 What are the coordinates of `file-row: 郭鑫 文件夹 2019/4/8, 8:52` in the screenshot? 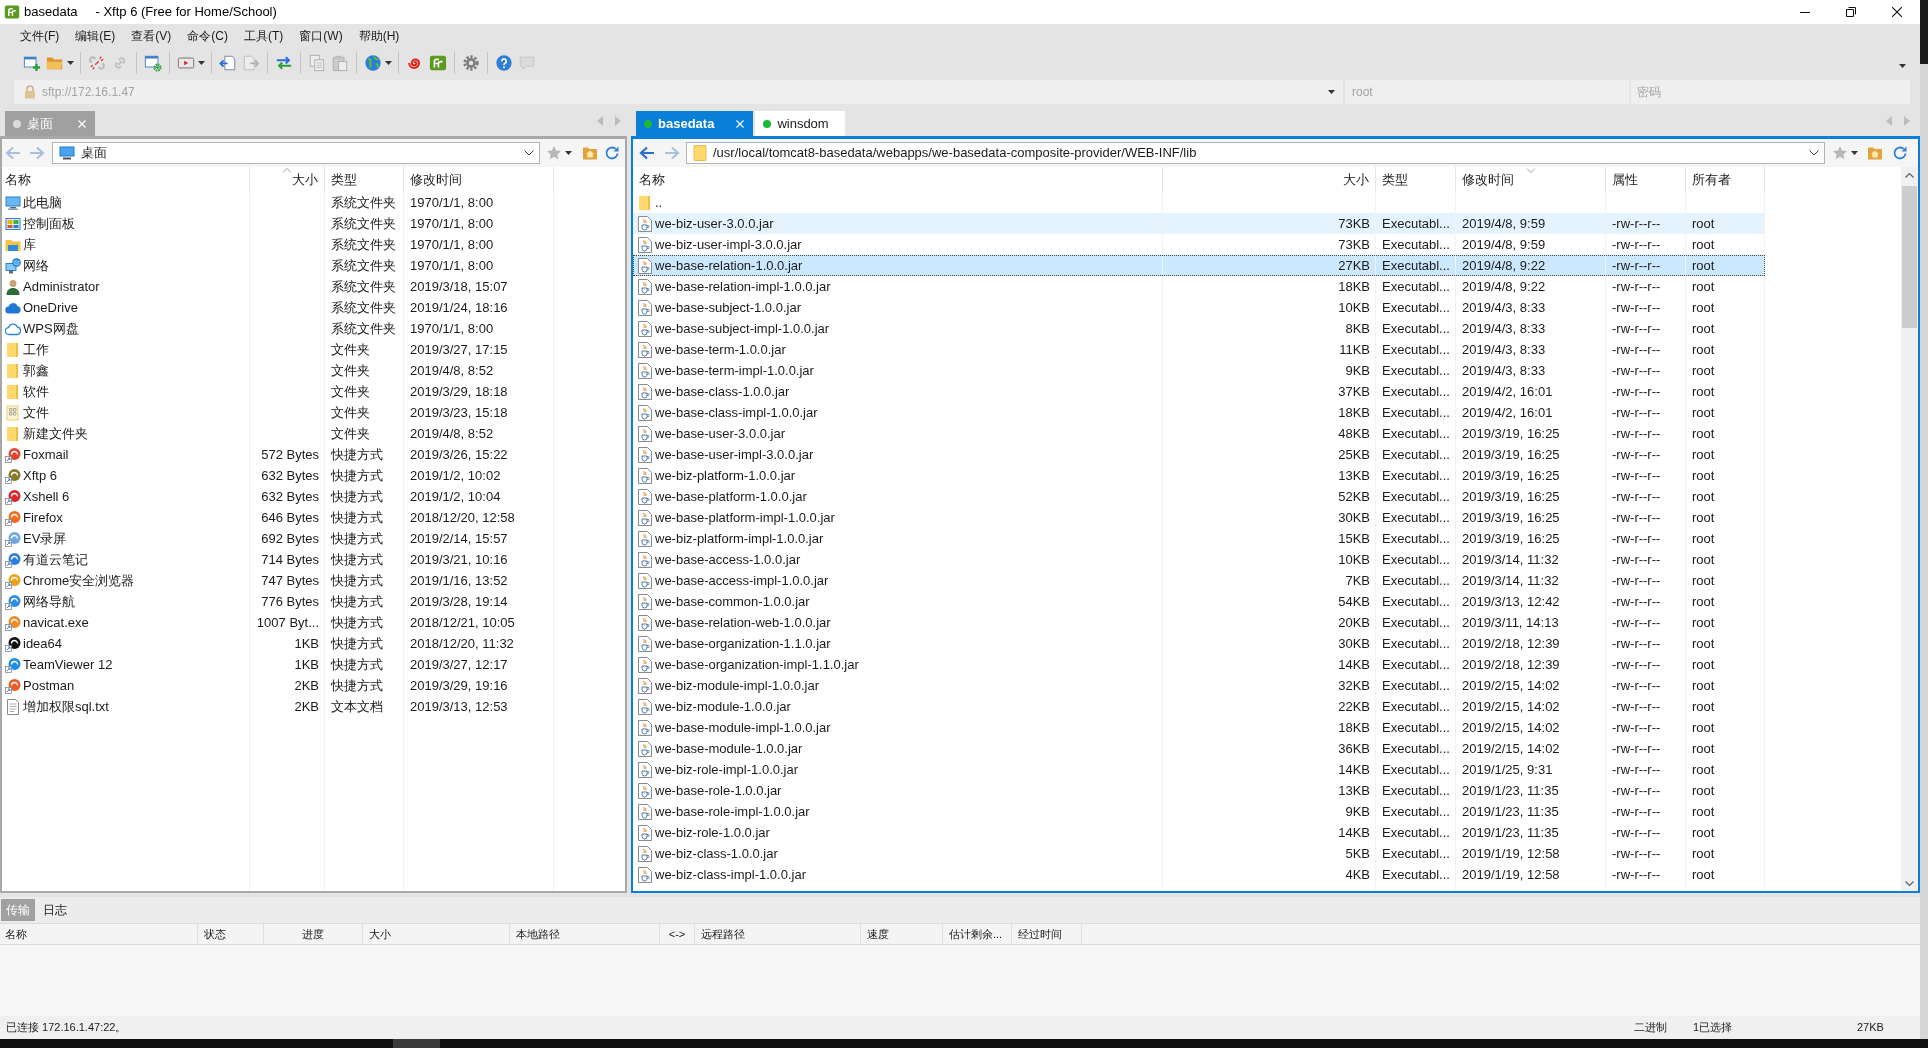 It's located at (278, 370).